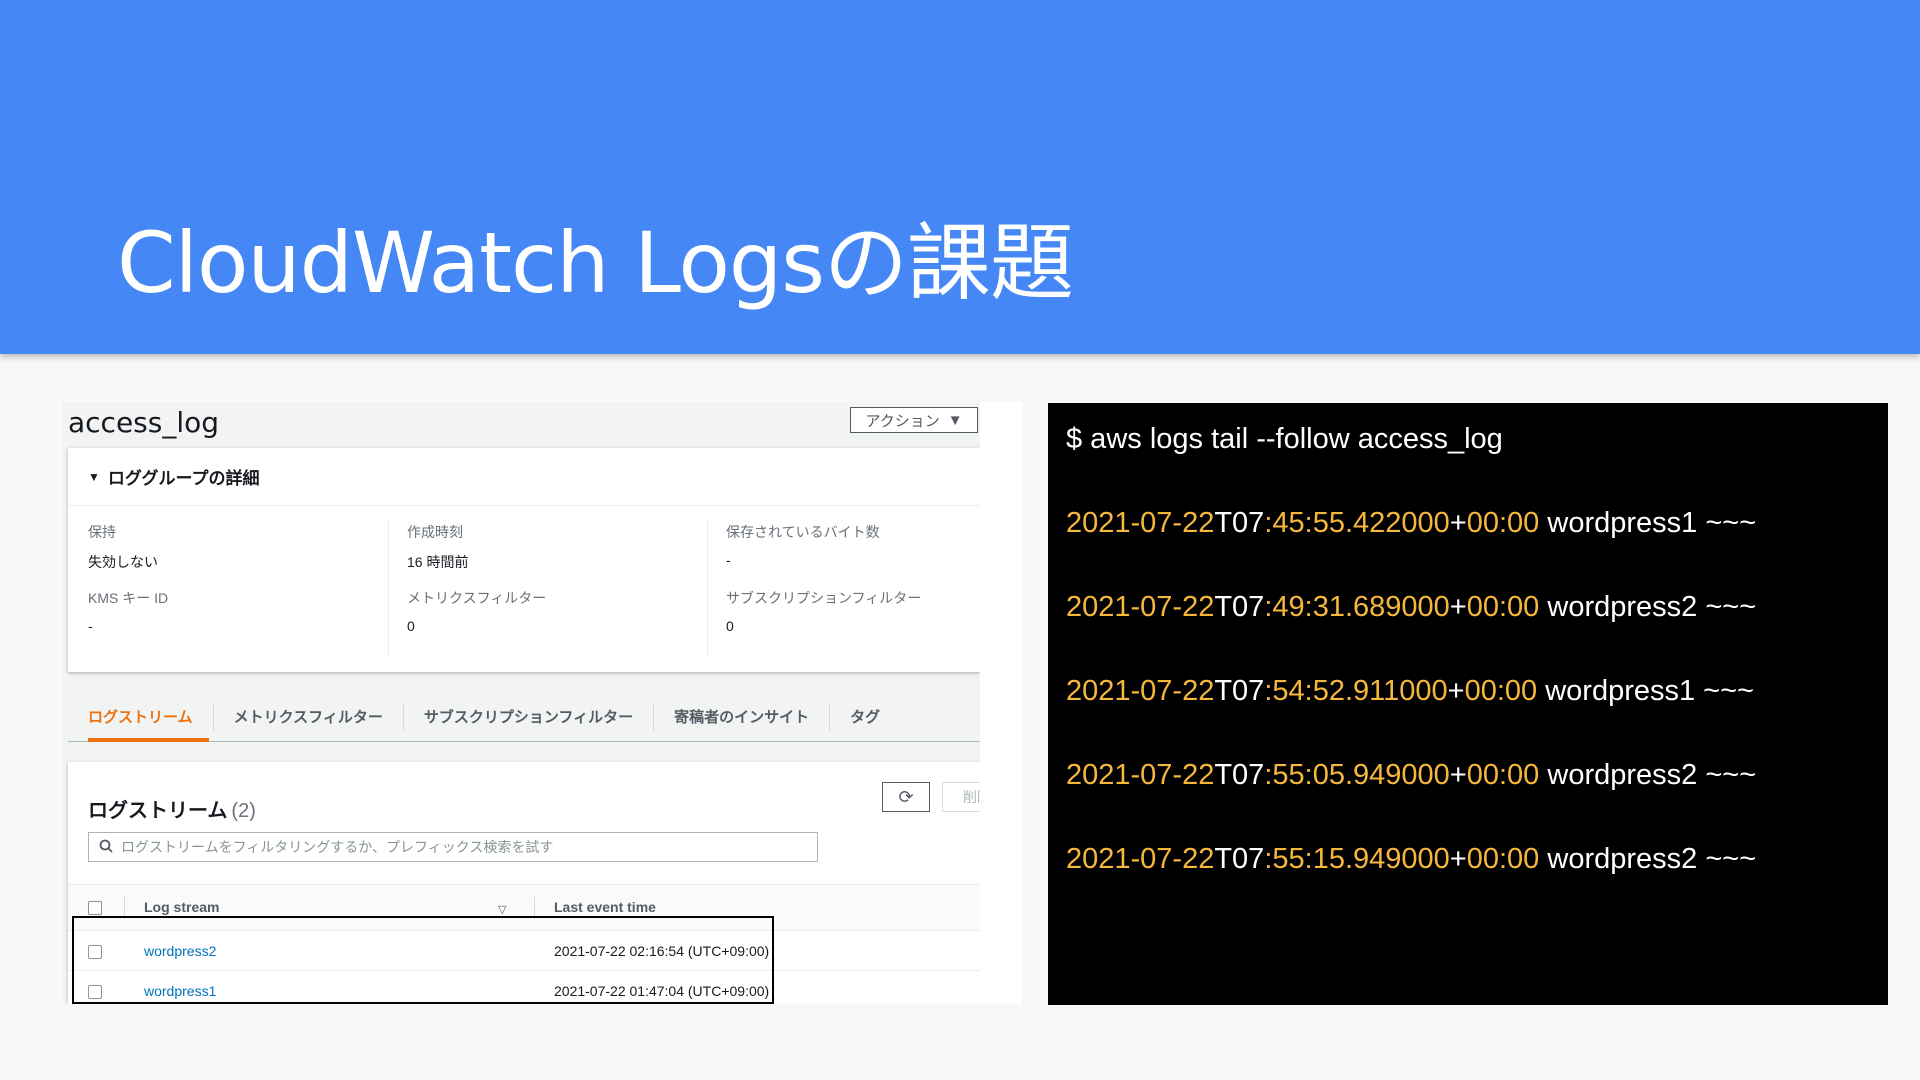 The height and width of the screenshot is (1080, 1920). Describe the element at coordinates (337, 847) in the screenshot. I see `search-placeholder: ログストリームをフィルタリングするか、プレフィックス検索を試す` at that location.